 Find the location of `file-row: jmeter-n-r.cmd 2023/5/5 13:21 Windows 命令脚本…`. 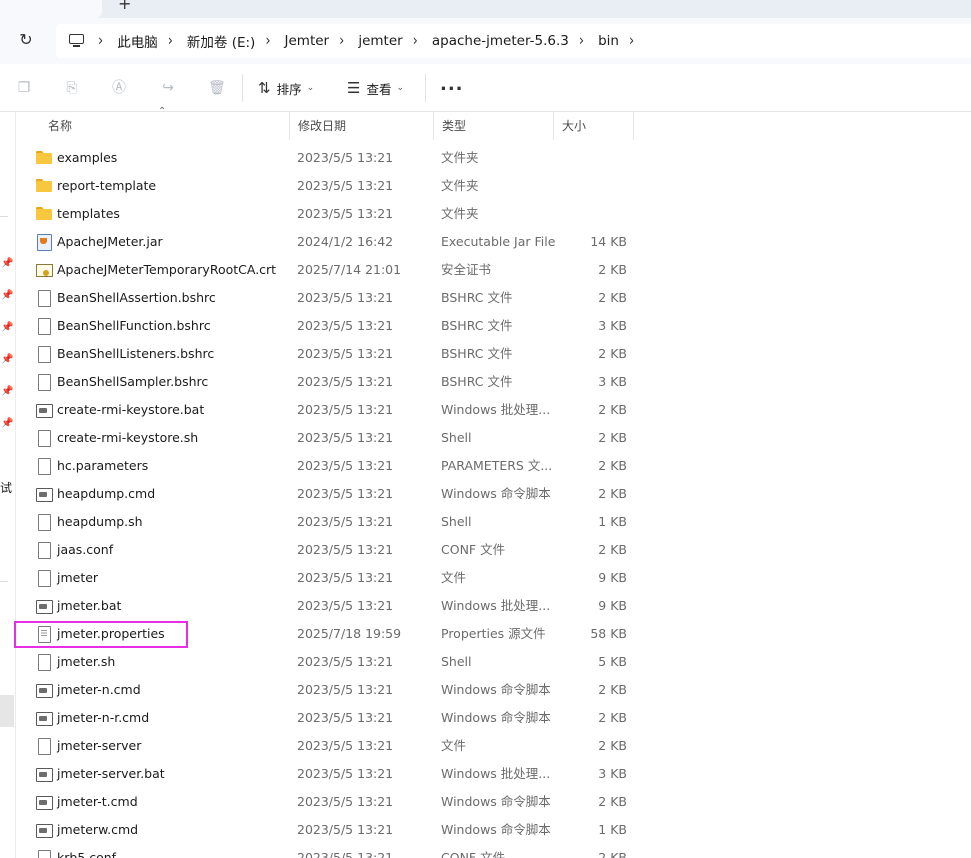

file-row: jmeter-n-r.cmd 2023/5/5 13:21 Windows 命令脚本… is located at coordinates (493, 718).